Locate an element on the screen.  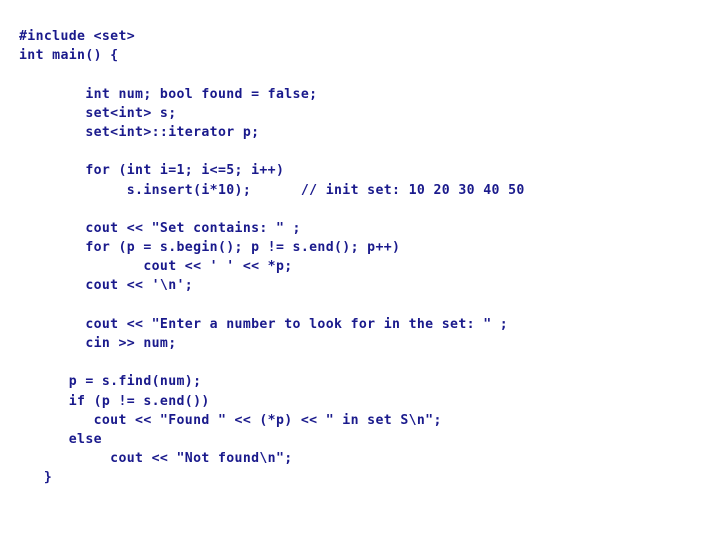
code-line: for (int i=1; i<=5; i++) is located at coordinates (152, 171).